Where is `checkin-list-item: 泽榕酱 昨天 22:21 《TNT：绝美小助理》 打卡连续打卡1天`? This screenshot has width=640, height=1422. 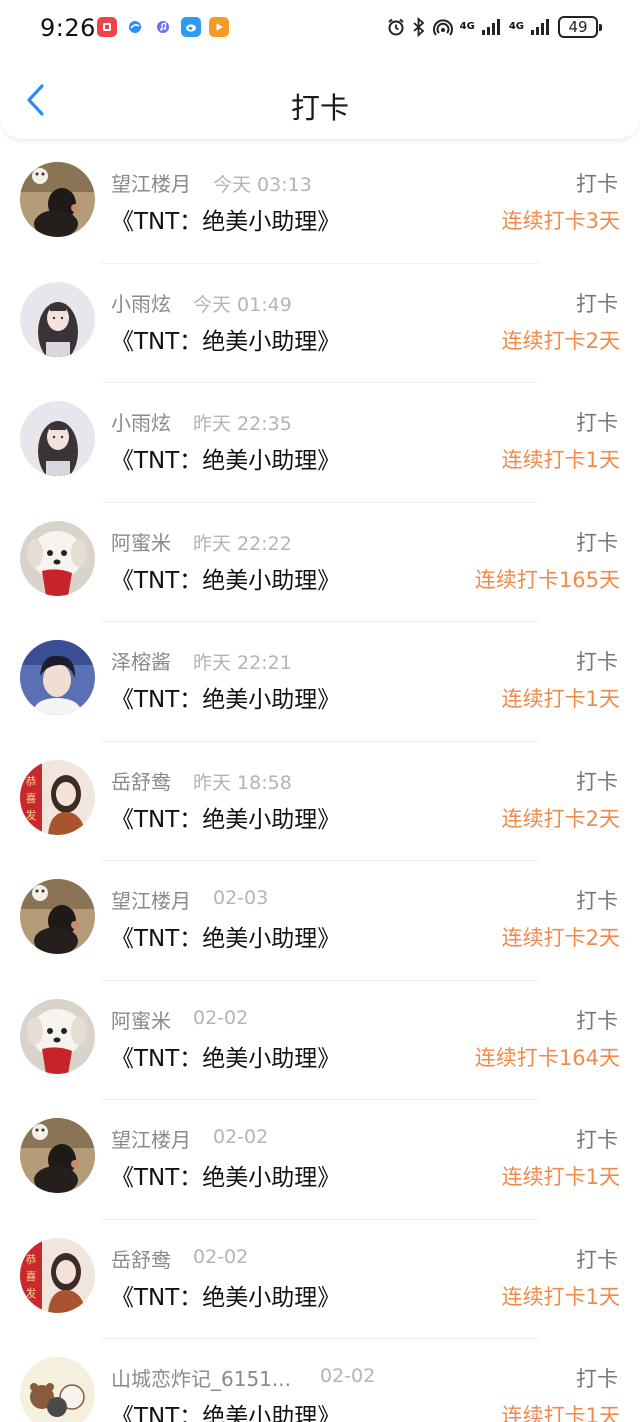 checkin-list-item: 泽榕酱 昨天 22:21 《TNT：绝美小助理》 打卡连续打卡1天 is located at coordinates (320, 682).